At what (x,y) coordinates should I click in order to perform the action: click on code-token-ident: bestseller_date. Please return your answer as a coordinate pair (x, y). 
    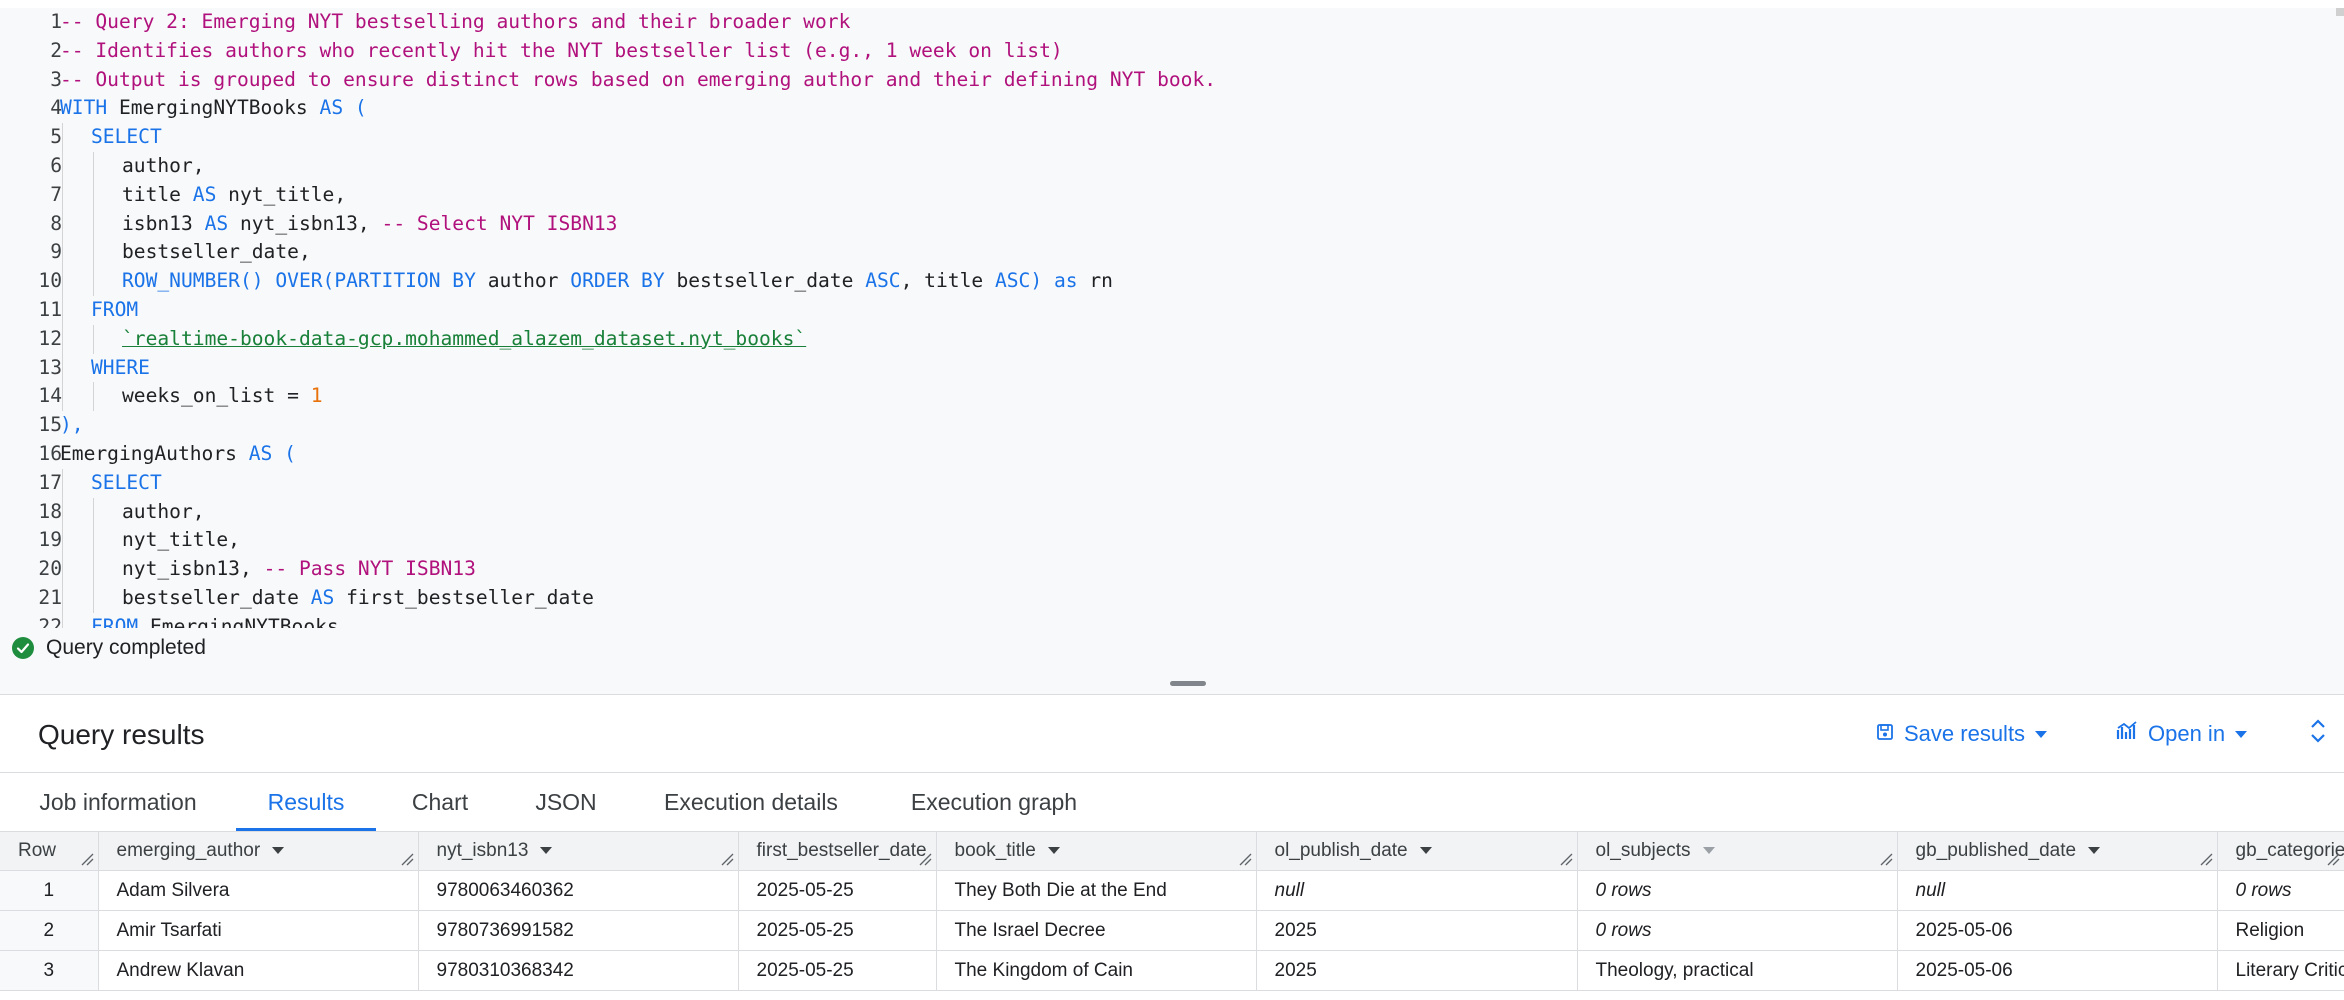
    Looking at the image, I should click on (216, 597).